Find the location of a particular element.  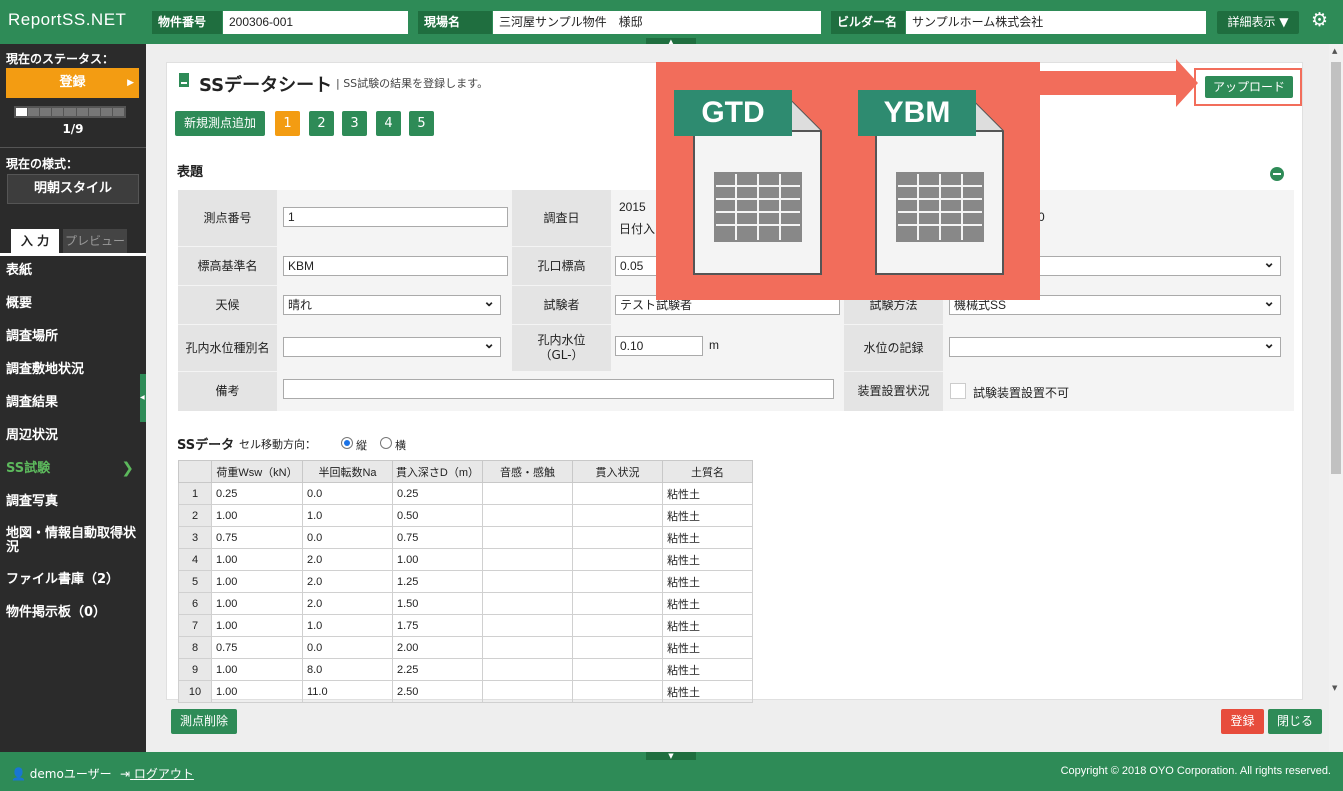

delete-point-button: 測点削除 is located at coordinates (204, 721).